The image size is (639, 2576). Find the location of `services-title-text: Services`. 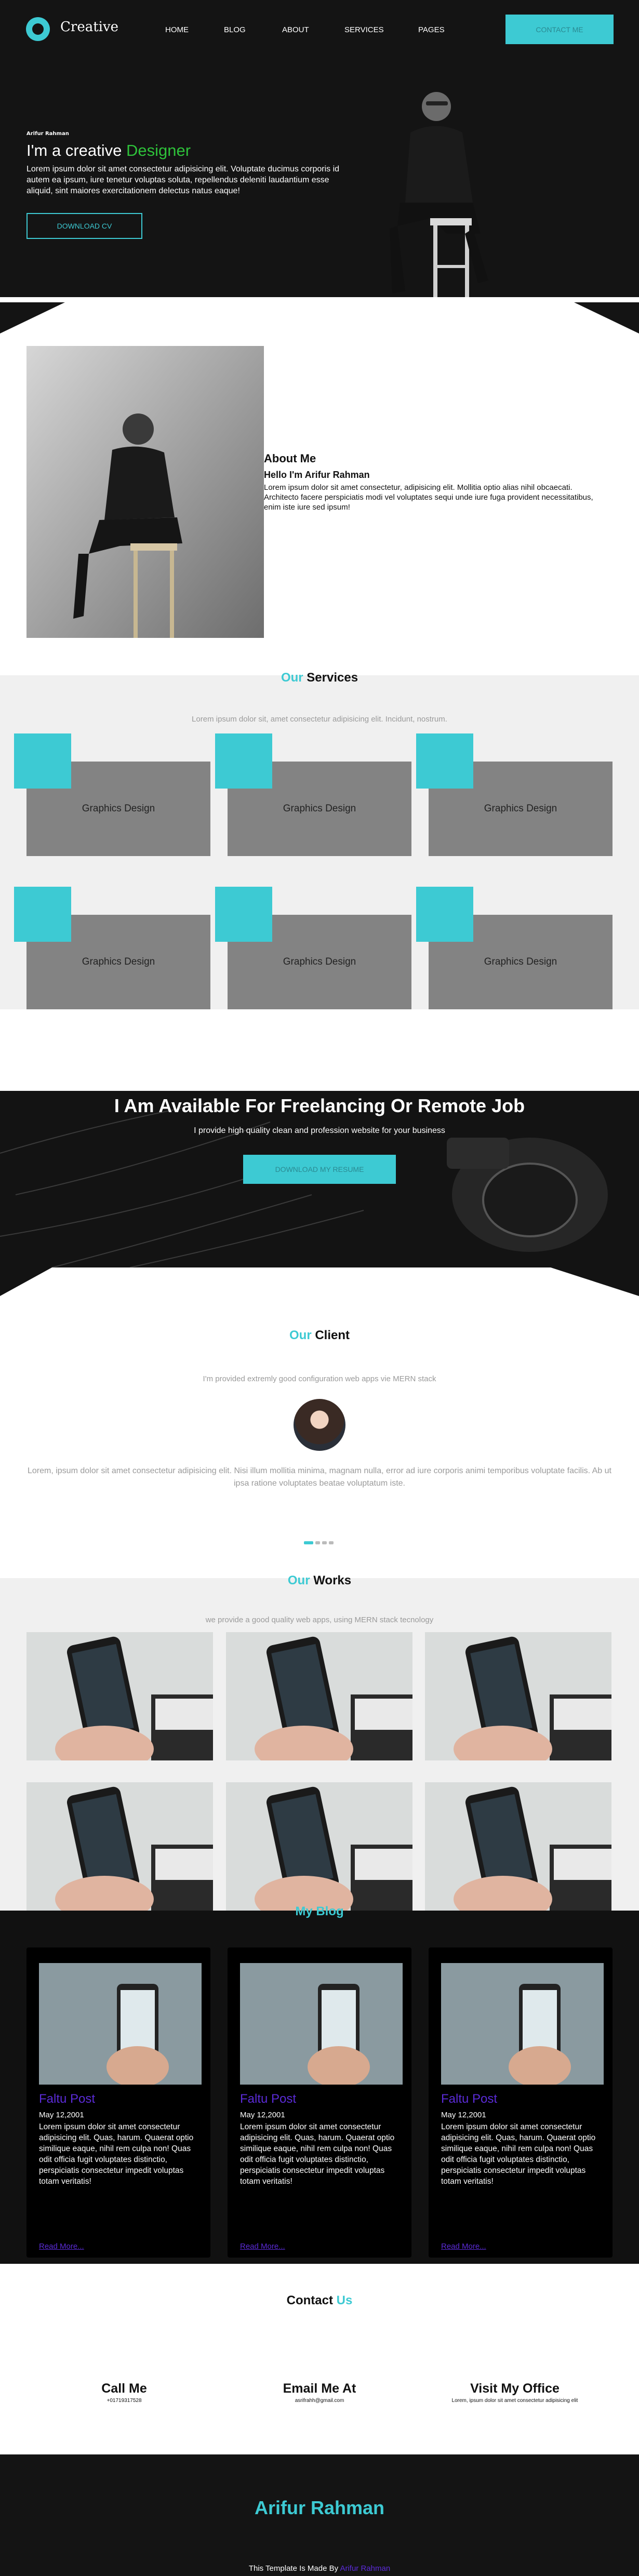

services-title-text: Services is located at coordinates (332, 678).